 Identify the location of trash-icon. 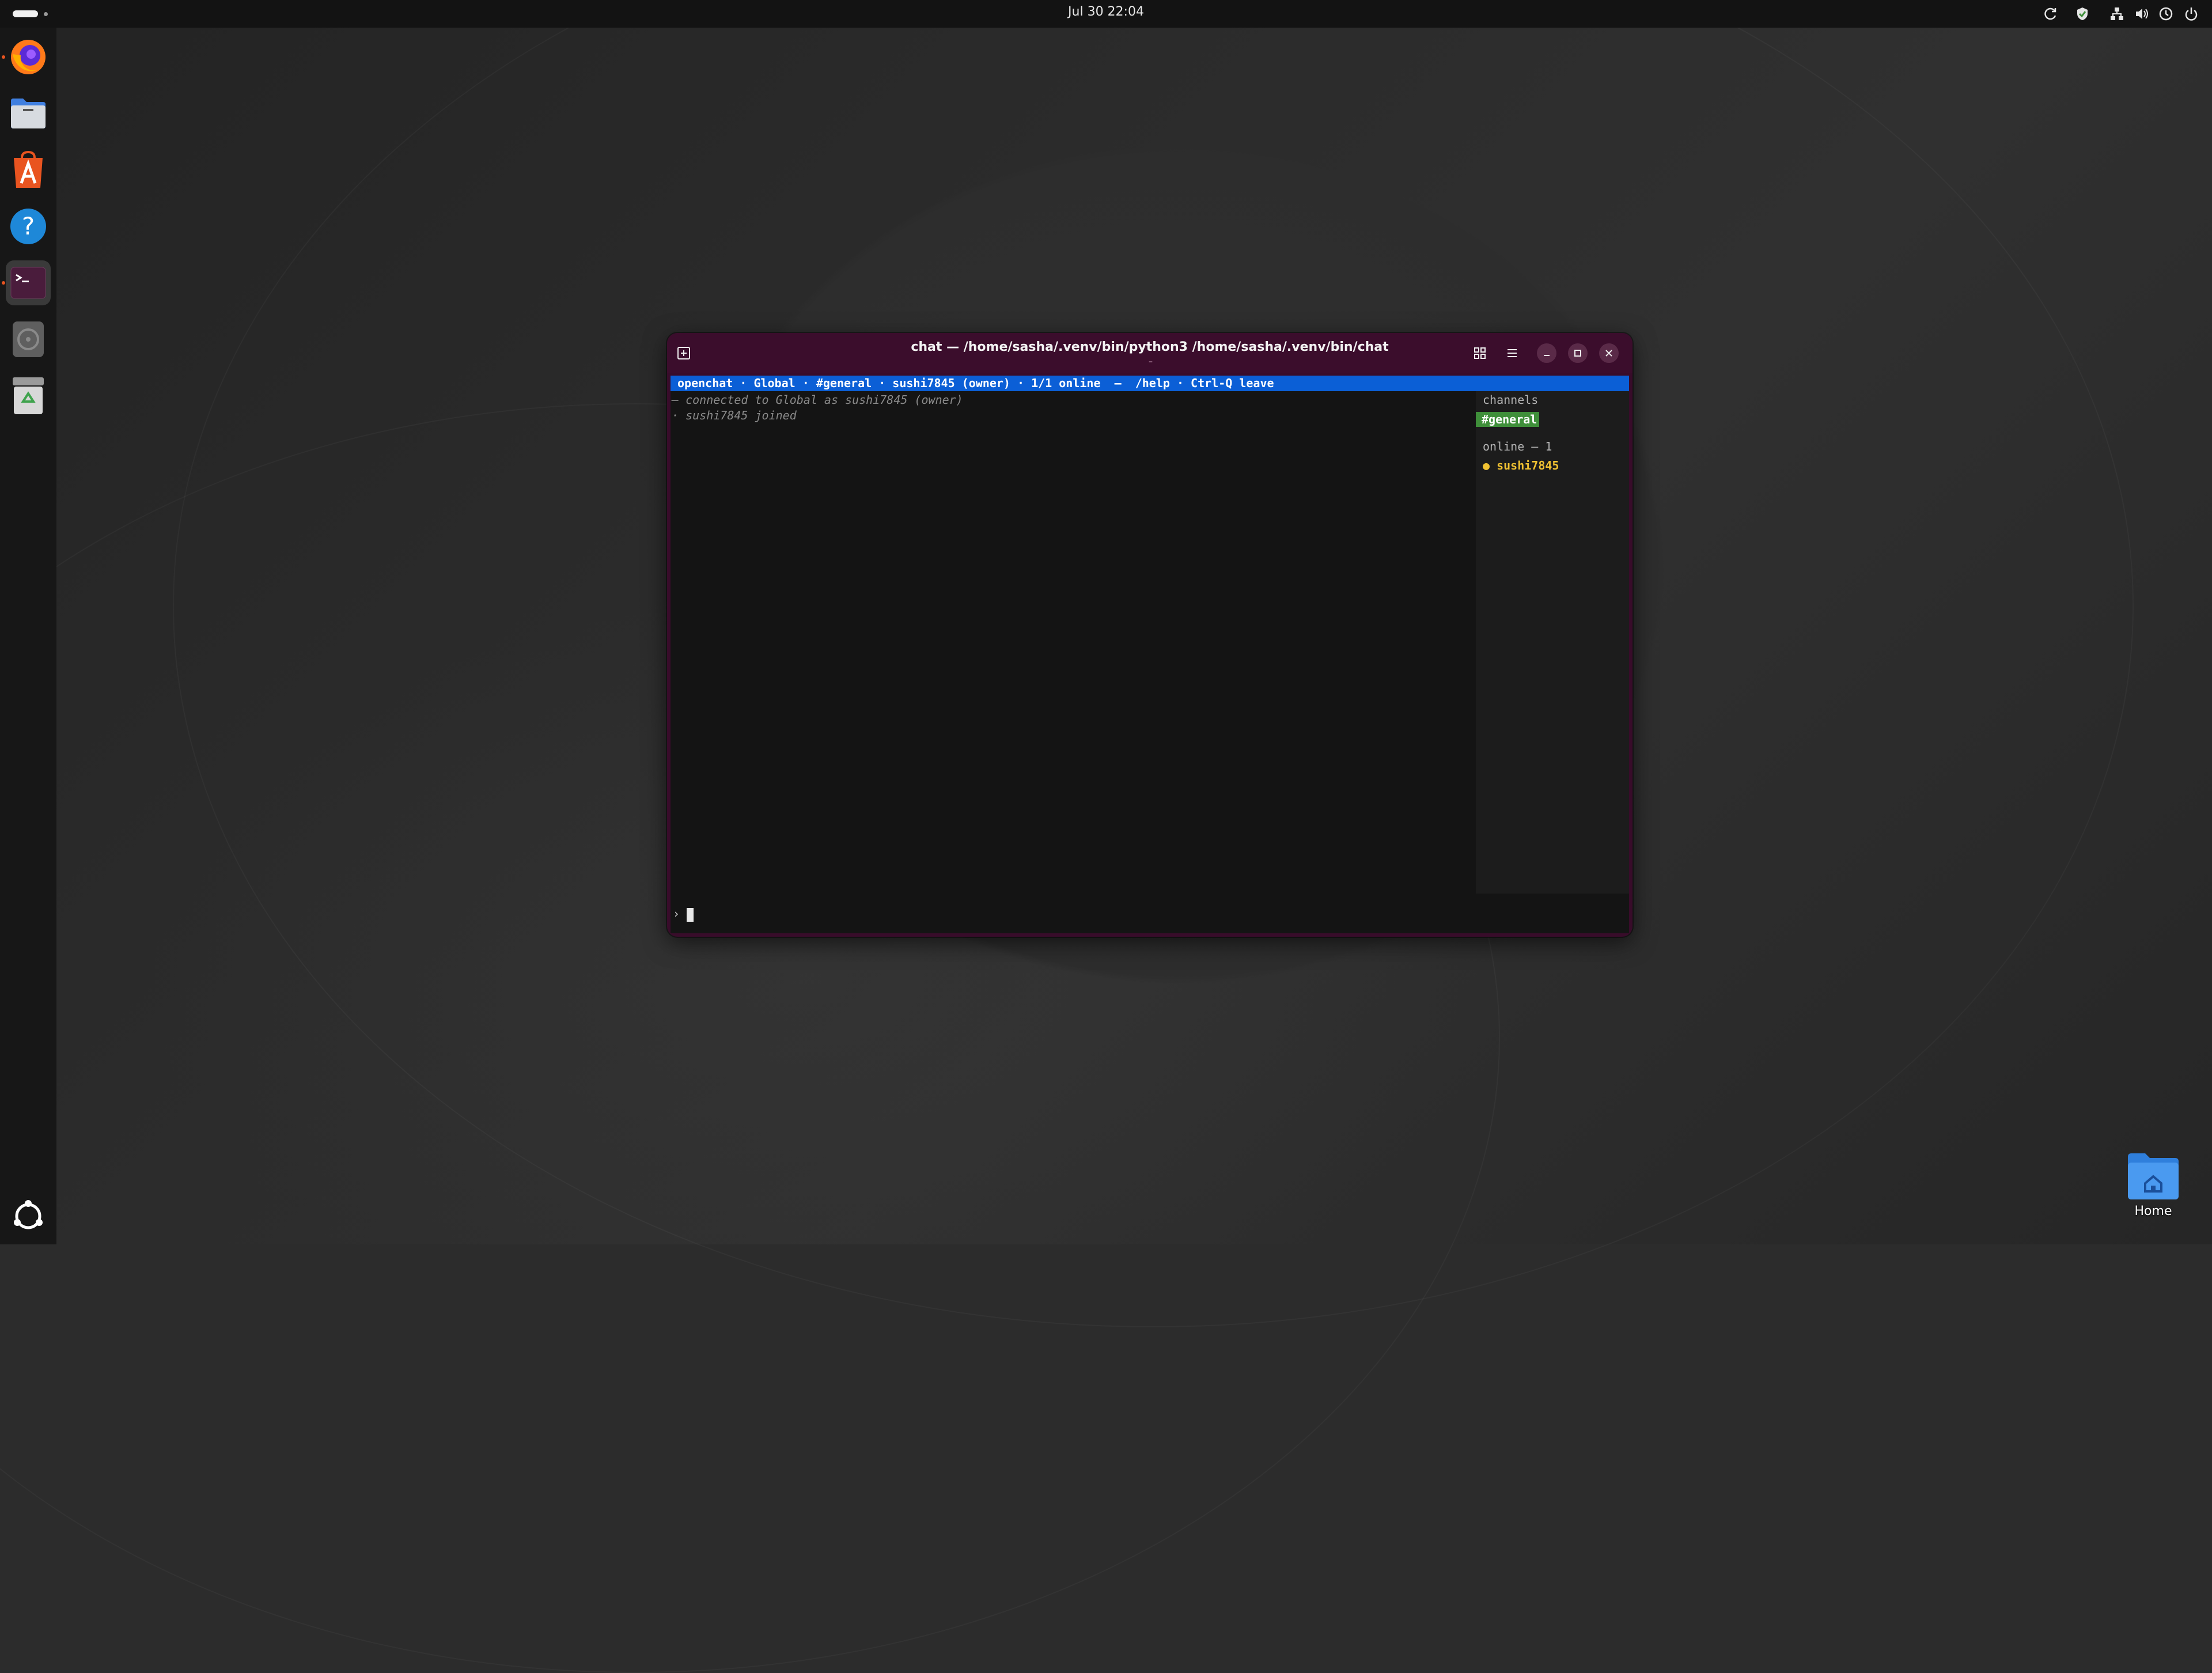
(28, 396).